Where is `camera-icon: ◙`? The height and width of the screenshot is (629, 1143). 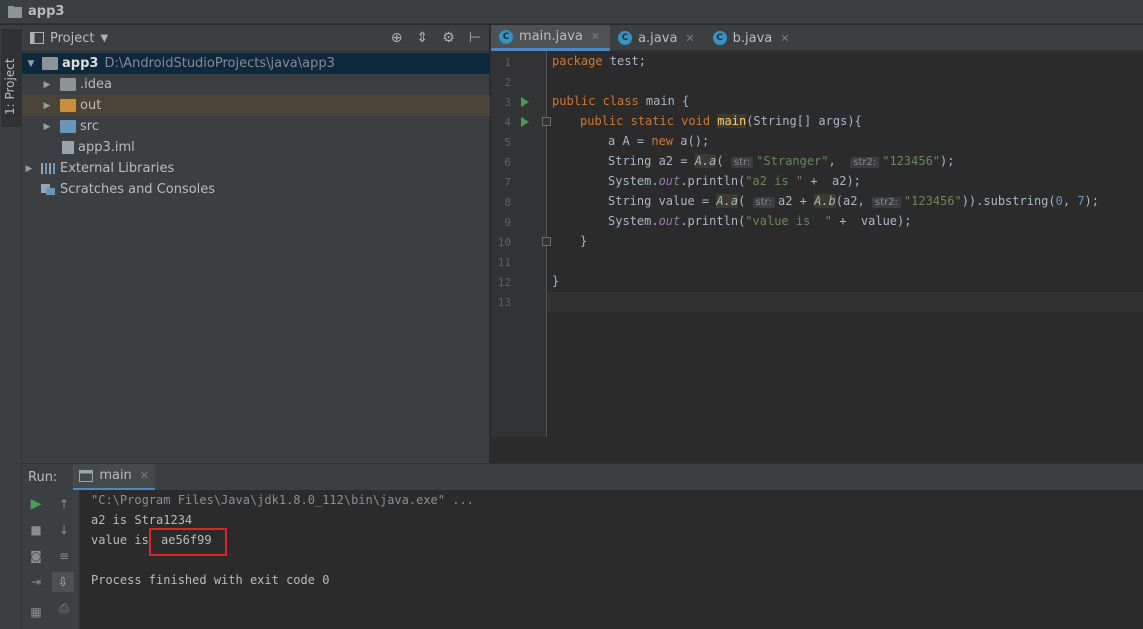 camera-icon: ◙ is located at coordinates (36, 556).